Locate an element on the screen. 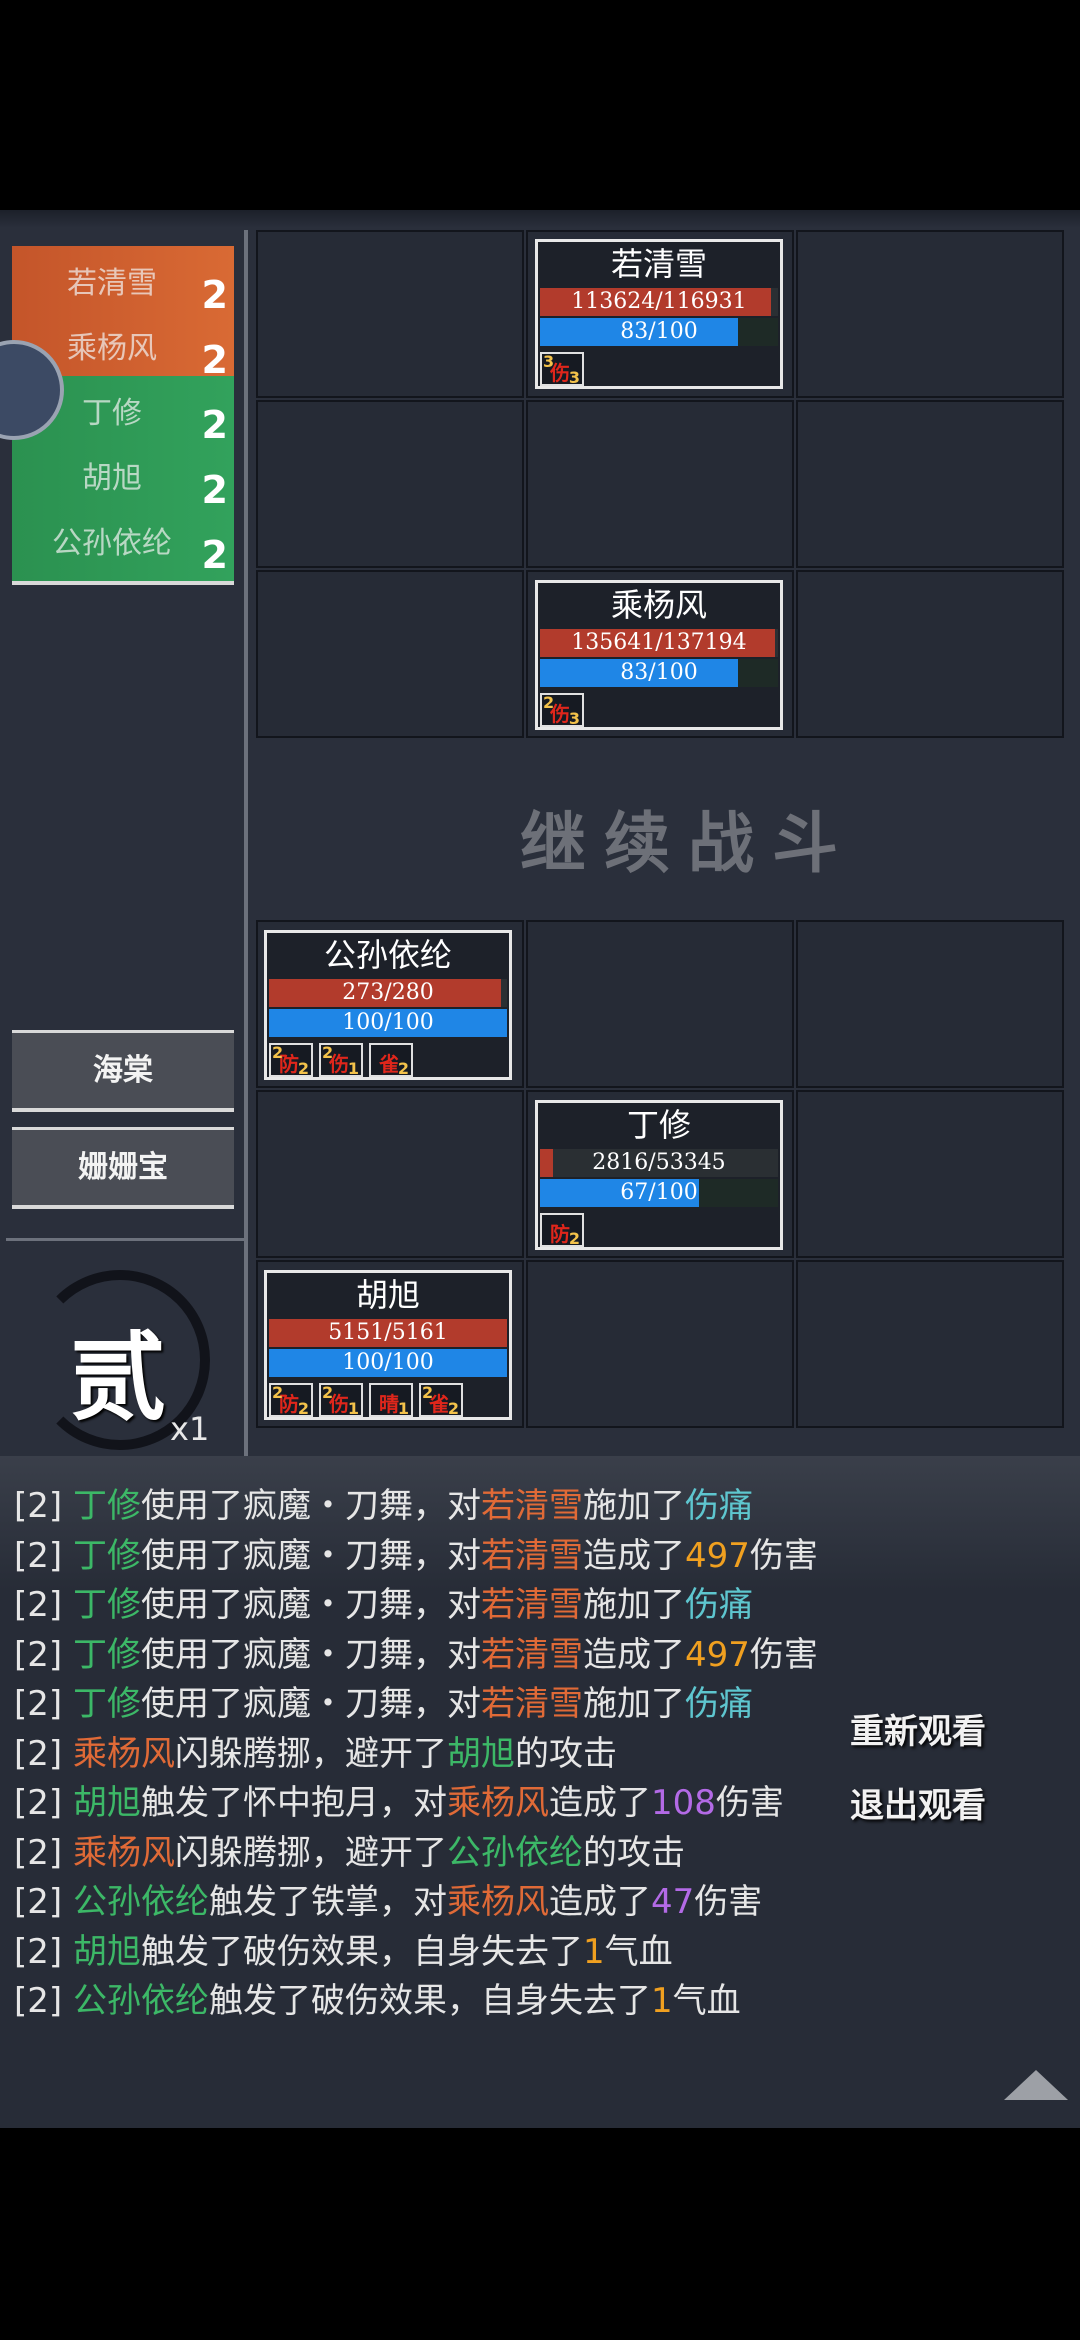 The image size is (1080, 2340). hp-bar: 2816/53345 is located at coordinates (659, 1163).